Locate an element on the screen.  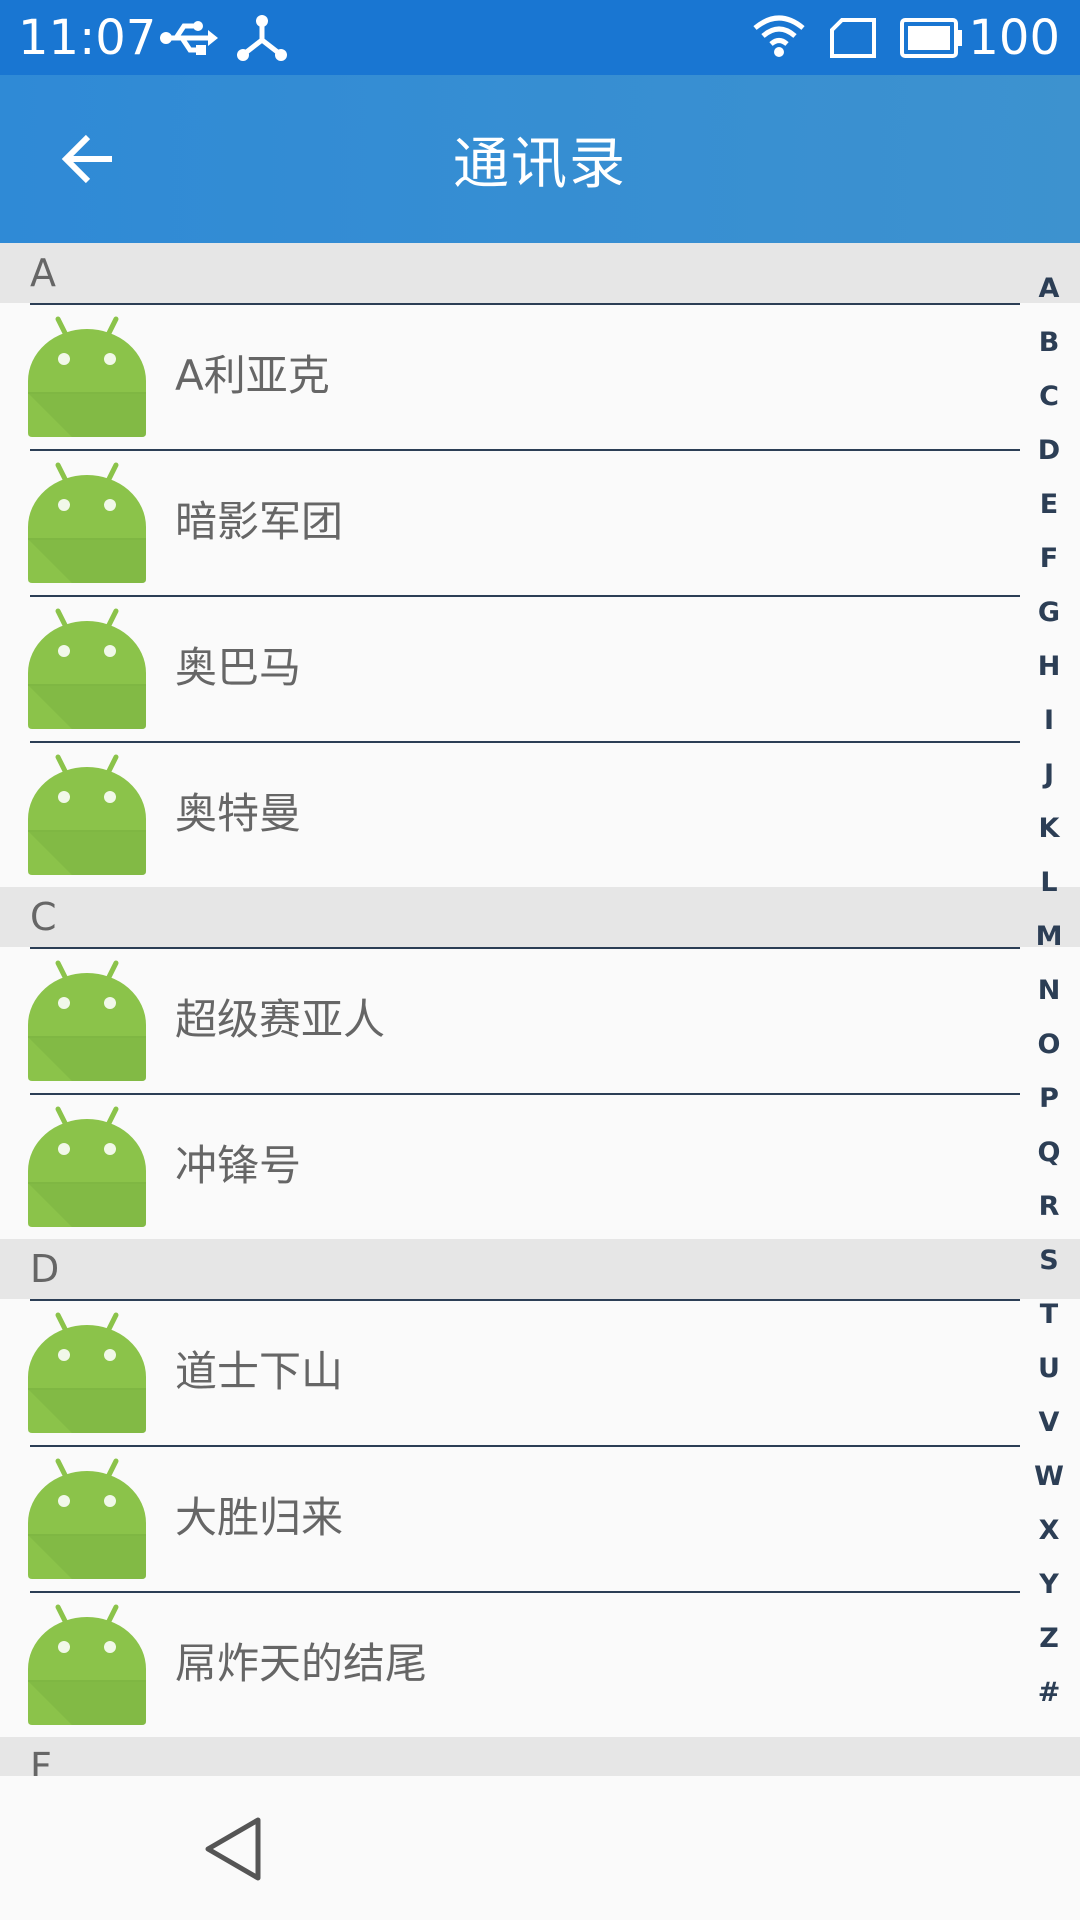
battery-icon is located at coordinates (931, 40).